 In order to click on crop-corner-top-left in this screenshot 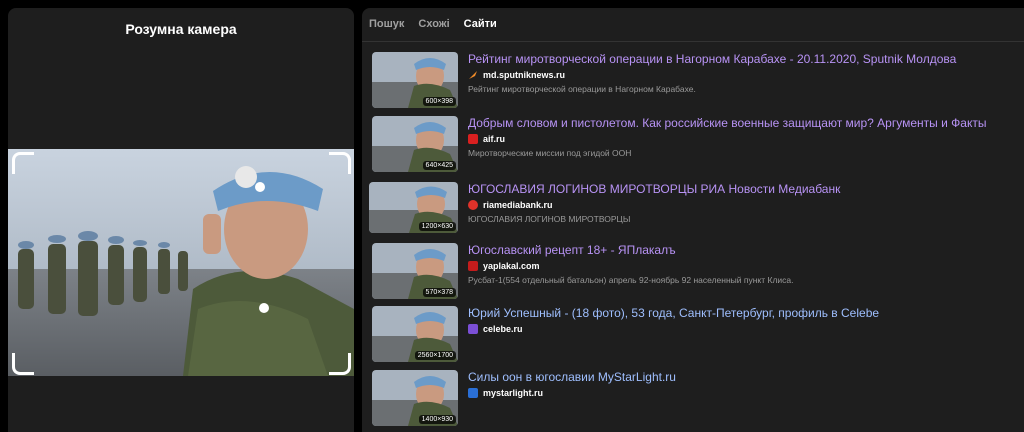, I will do `click(23, 163)`.